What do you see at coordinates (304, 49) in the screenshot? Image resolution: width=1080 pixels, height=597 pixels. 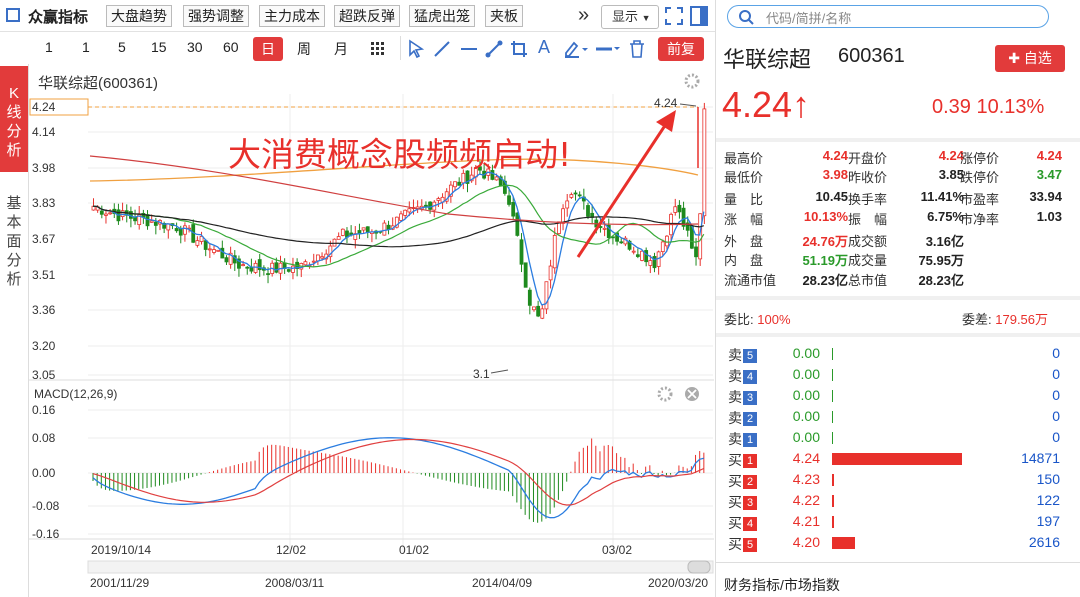 I see `period-week: 周` at bounding box center [304, 49].